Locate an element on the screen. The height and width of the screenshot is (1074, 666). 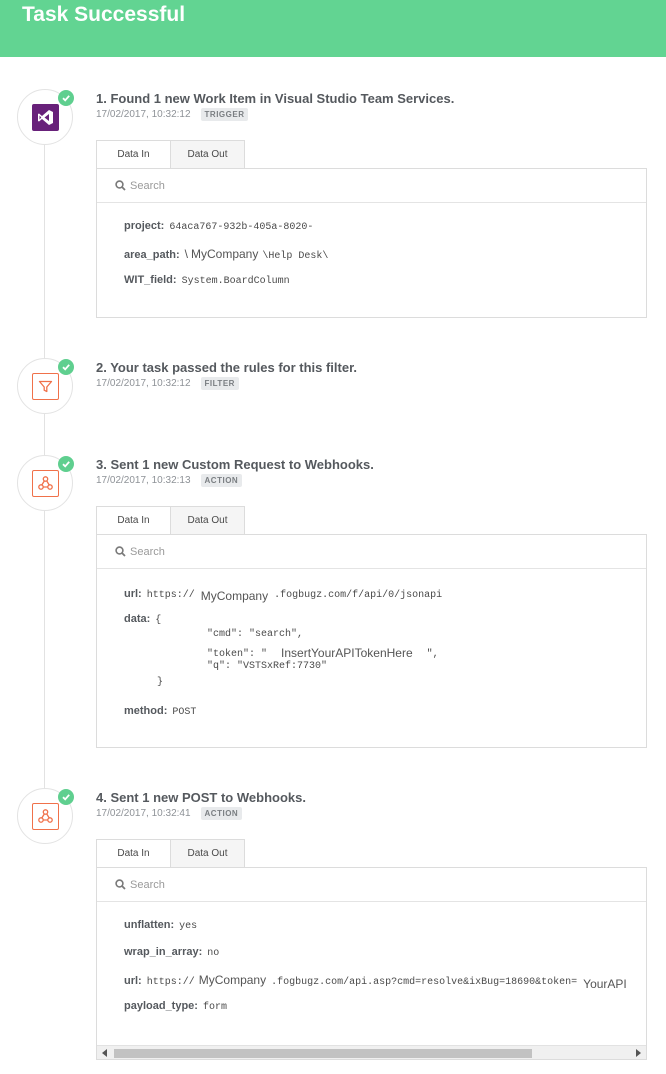
header-bar: Task Successful is located at coordinates (333, 28).